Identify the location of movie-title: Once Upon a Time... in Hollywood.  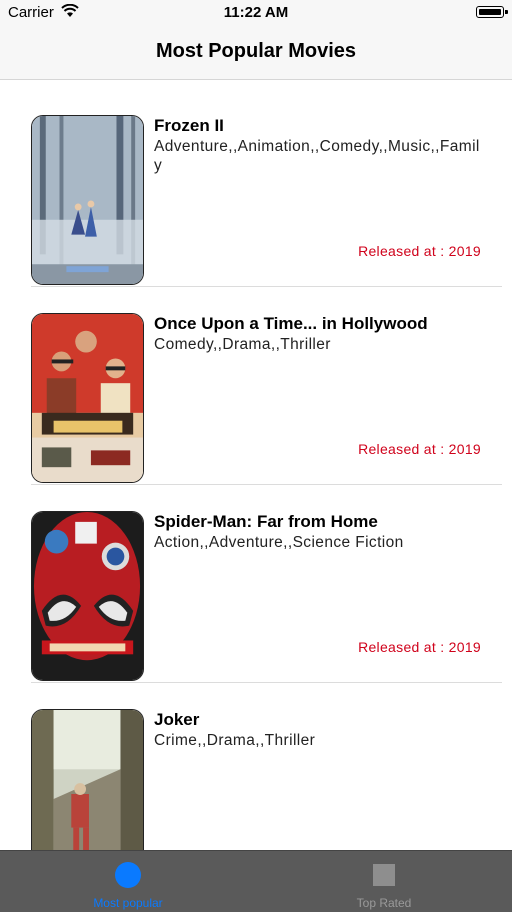
(291, 323).